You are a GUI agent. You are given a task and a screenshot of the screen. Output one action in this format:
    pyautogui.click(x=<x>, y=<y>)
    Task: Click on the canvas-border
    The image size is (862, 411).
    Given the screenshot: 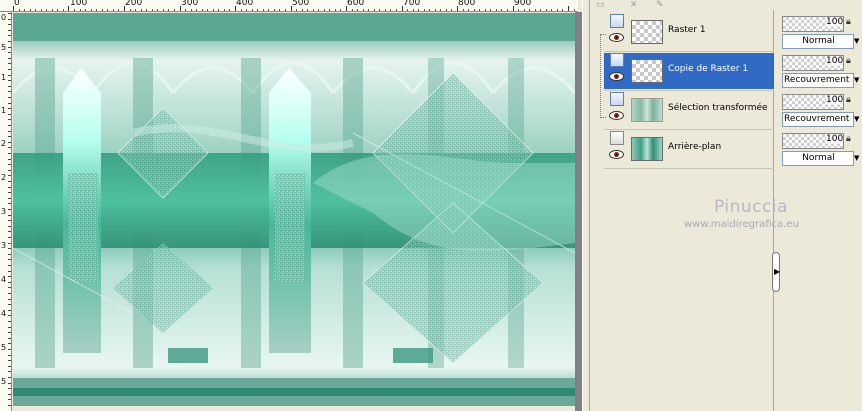 What is the action you would take?
    pyautogui.click(x=578, y=211)
    